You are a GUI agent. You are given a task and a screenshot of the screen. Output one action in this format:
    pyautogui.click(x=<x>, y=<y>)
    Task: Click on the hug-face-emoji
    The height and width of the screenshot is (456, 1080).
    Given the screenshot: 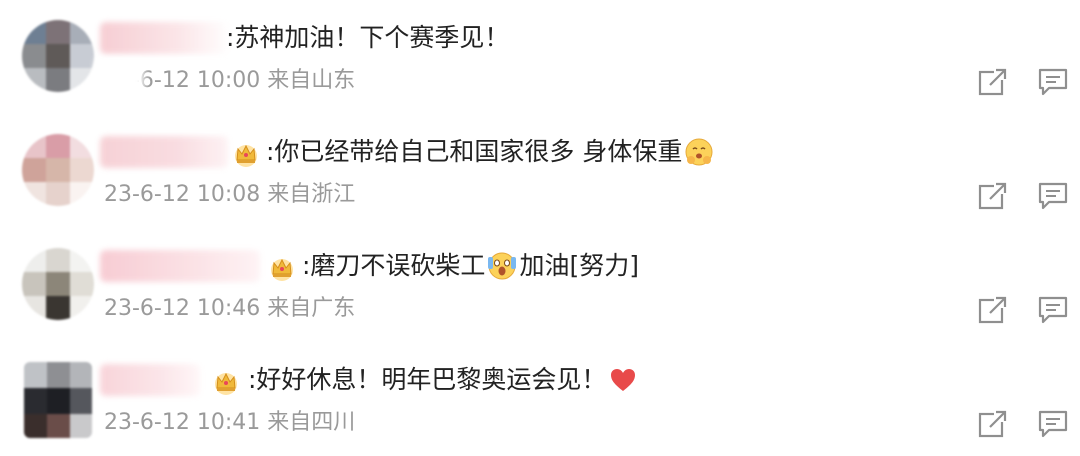 What is the action you would take?
    pyautogui.click(x=699, y=152)
    